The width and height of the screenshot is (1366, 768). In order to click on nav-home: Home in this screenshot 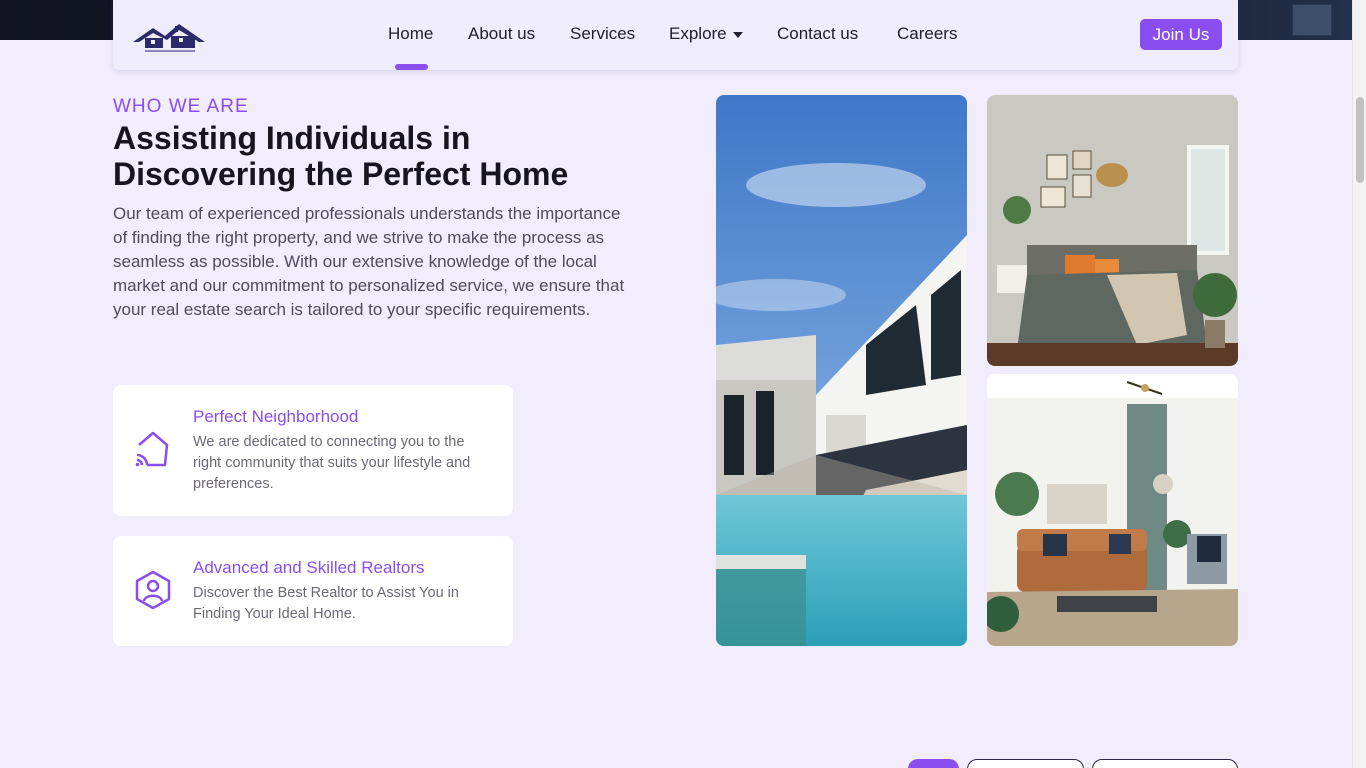, I will do `click(410, 47)`.